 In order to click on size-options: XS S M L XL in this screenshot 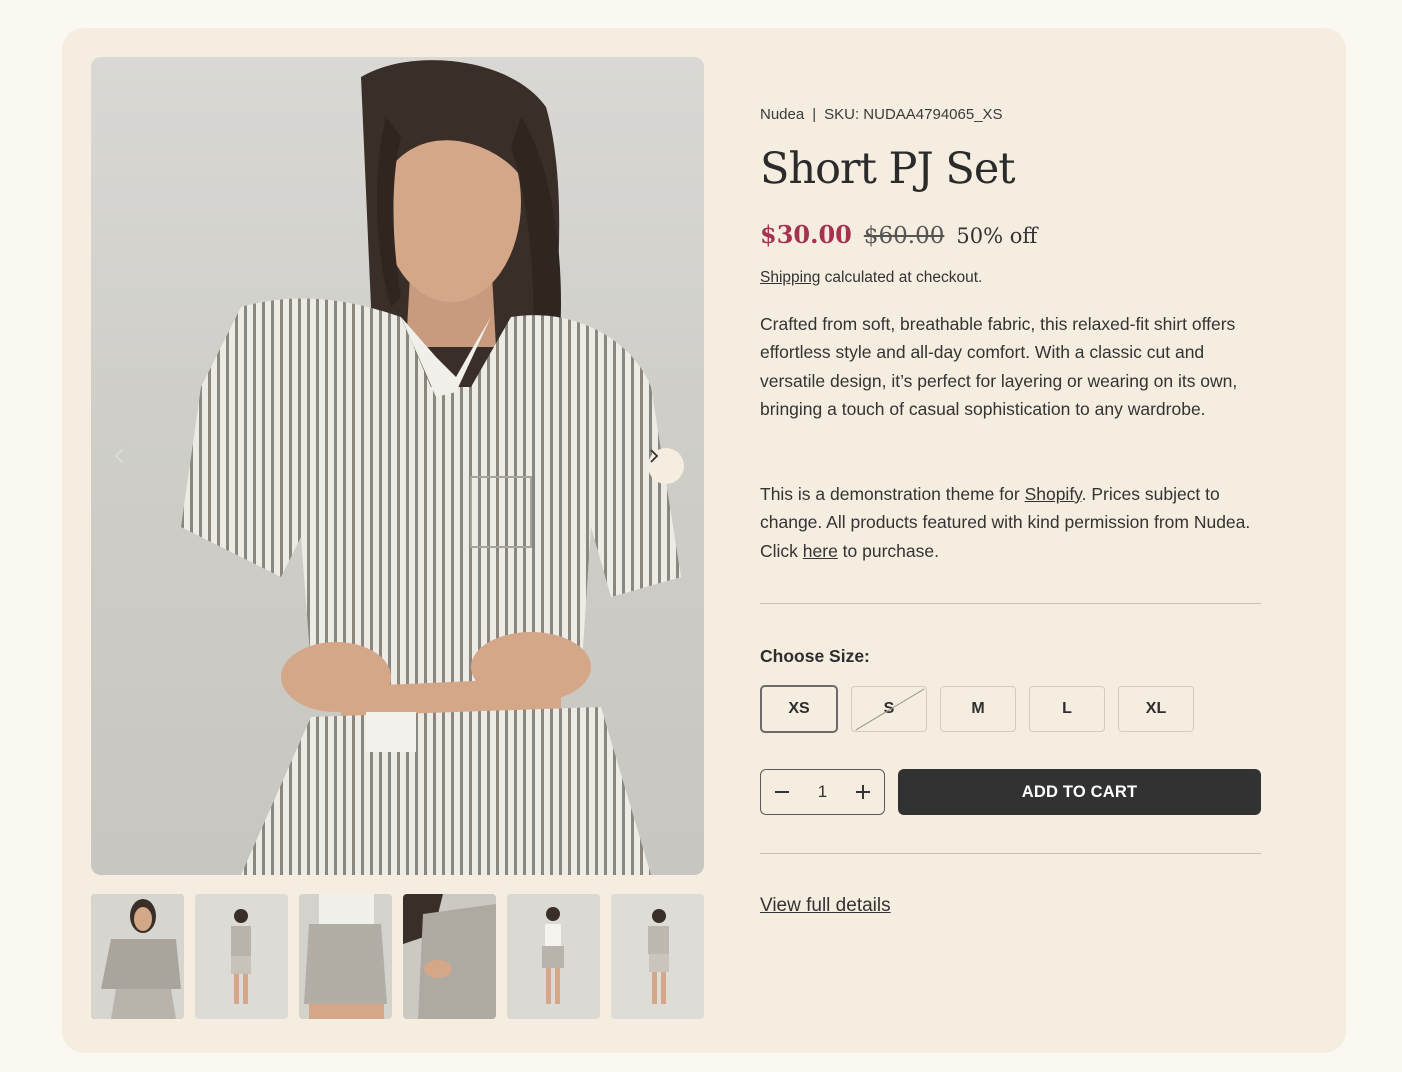, I will do `click(977, 709)`.